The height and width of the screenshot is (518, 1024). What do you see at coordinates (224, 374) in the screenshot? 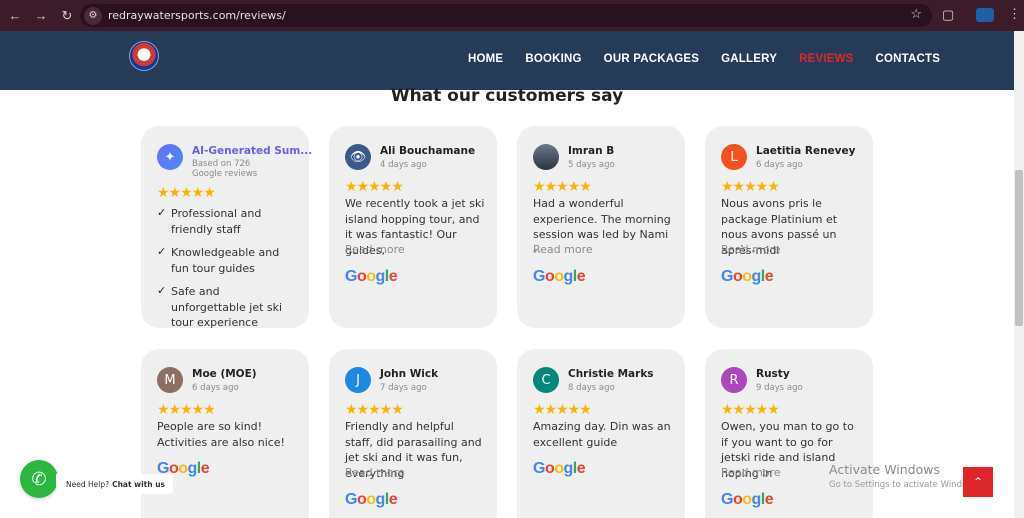
I see `reviewer-name: Moe (MOE)` at bounding box center [224, 374].